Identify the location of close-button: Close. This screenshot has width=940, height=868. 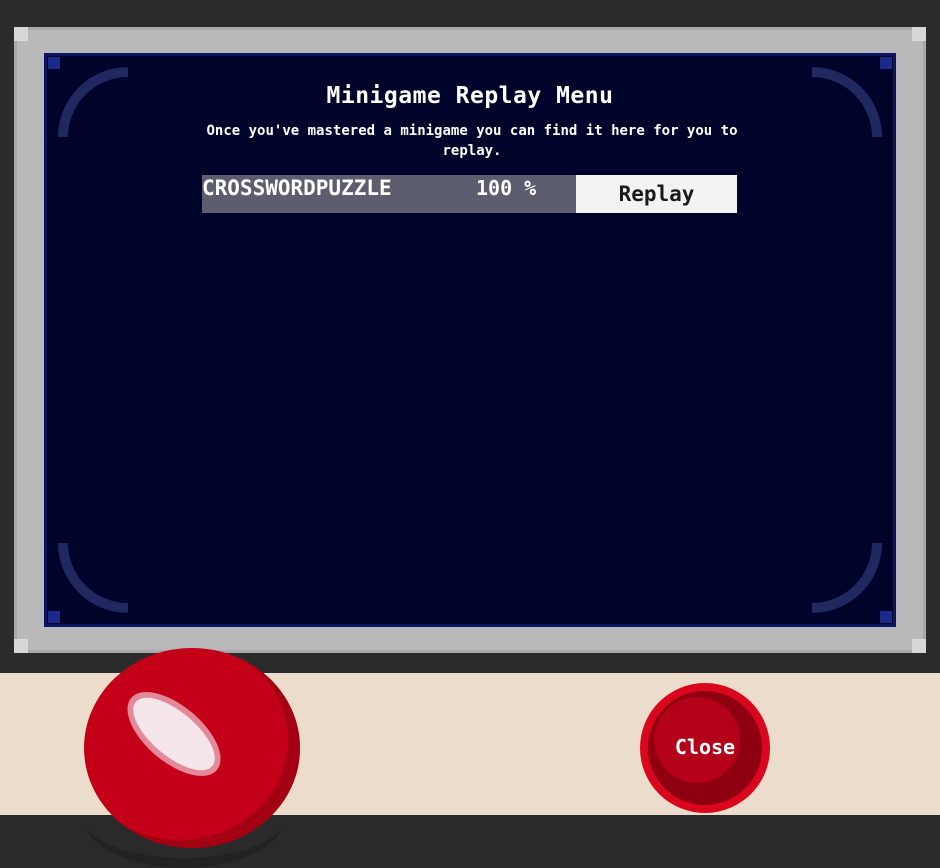
(705, 748).